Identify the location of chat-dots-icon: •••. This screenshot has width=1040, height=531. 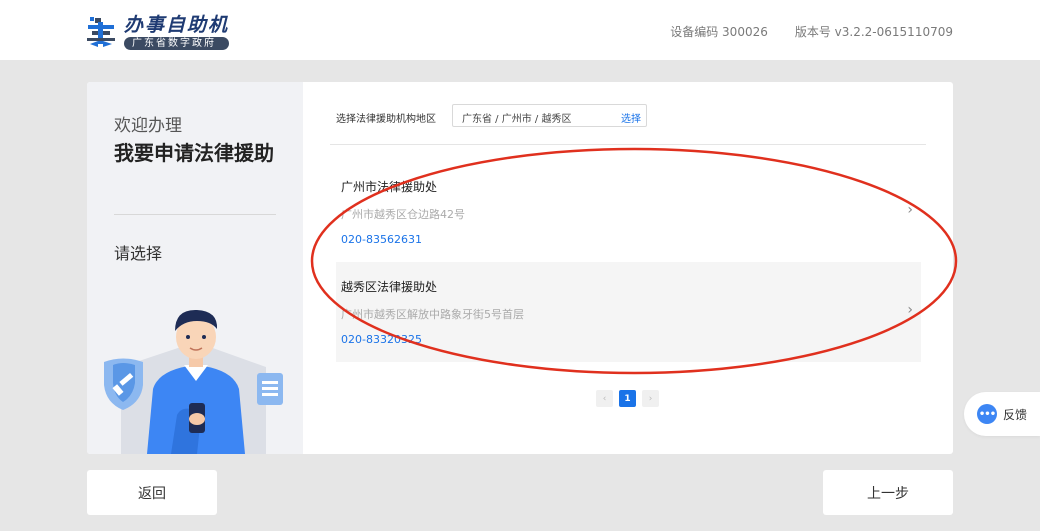
(987, 414).